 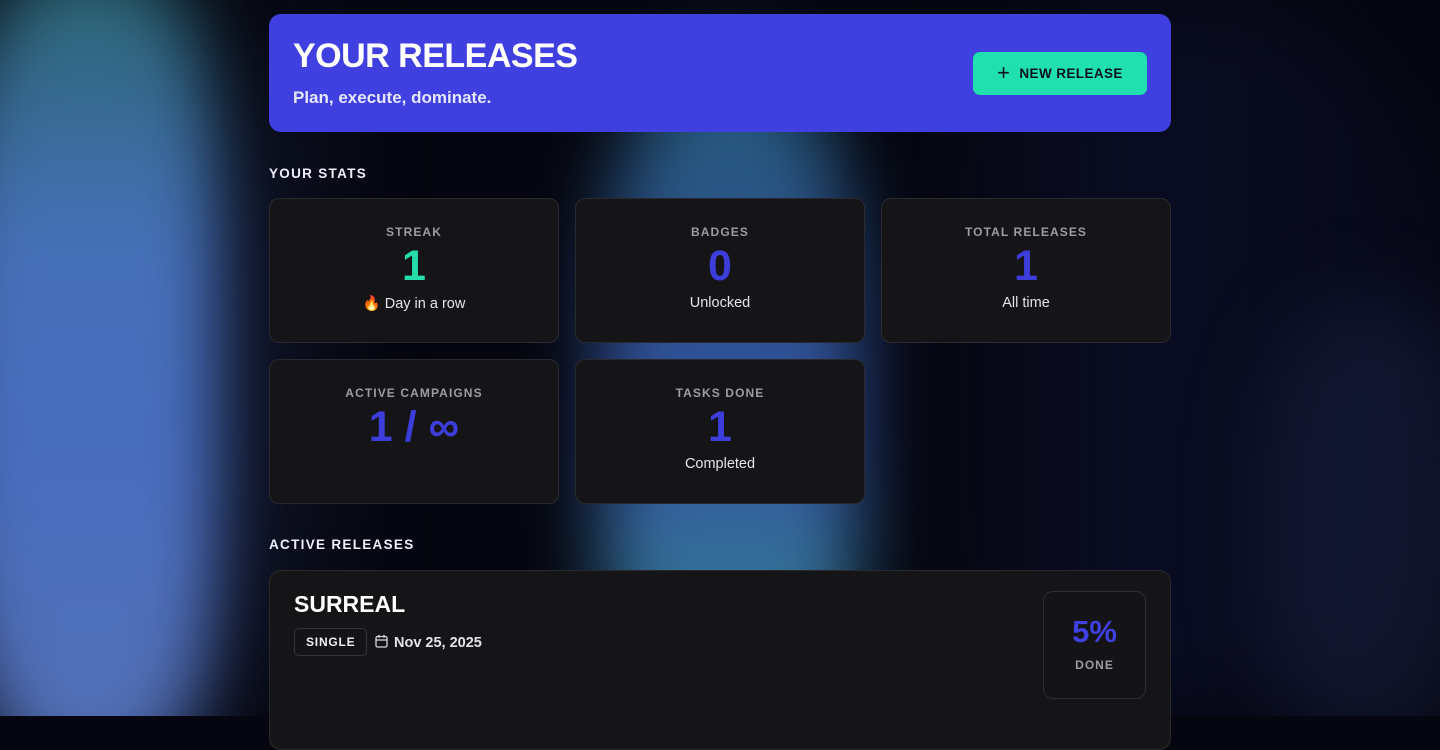 What do you see at coordinates (720, 266) in the screenshot?
I see `stat-value: 0` at bounding box center [720, 266].